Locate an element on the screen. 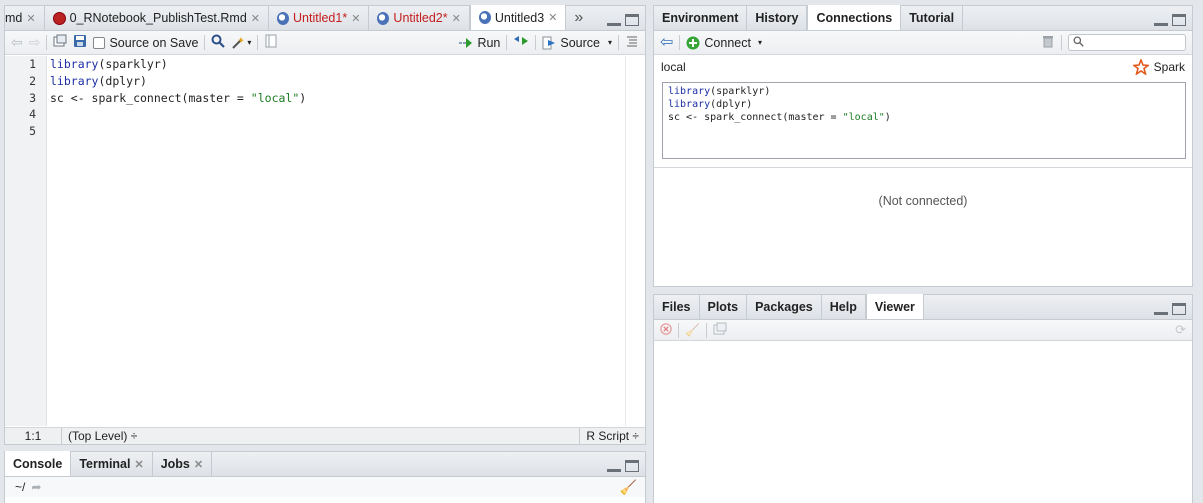 The height and width of the screenshot is (503, 1203). code-string: "local" is located at coordinates (863, 117).